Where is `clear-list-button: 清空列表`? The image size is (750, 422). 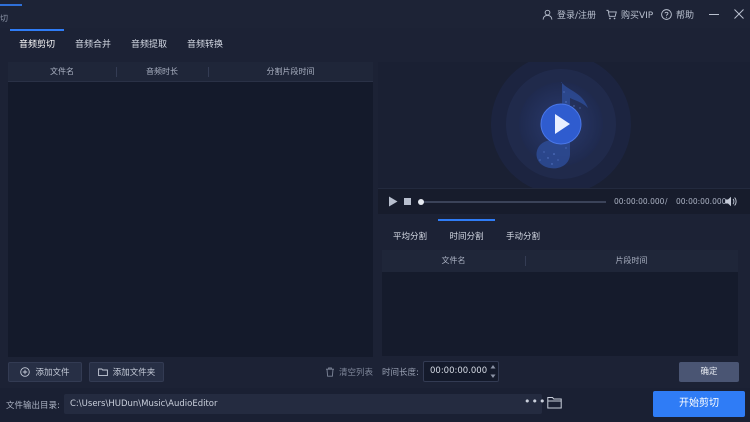
clear-list-button: 清空列表 is located at coordinates (349, 372).